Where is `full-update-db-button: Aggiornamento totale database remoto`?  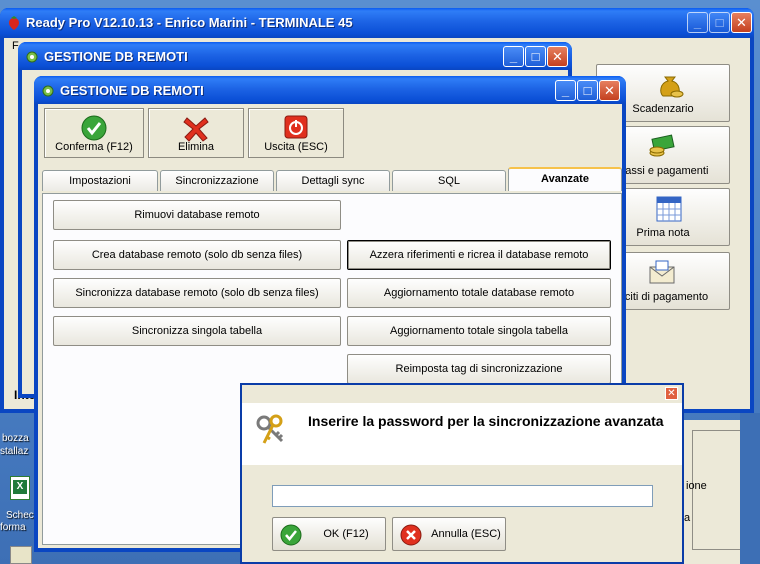
full-update-db-button: Aggiornamento totale database remoto is located at coordinates (479, 293).